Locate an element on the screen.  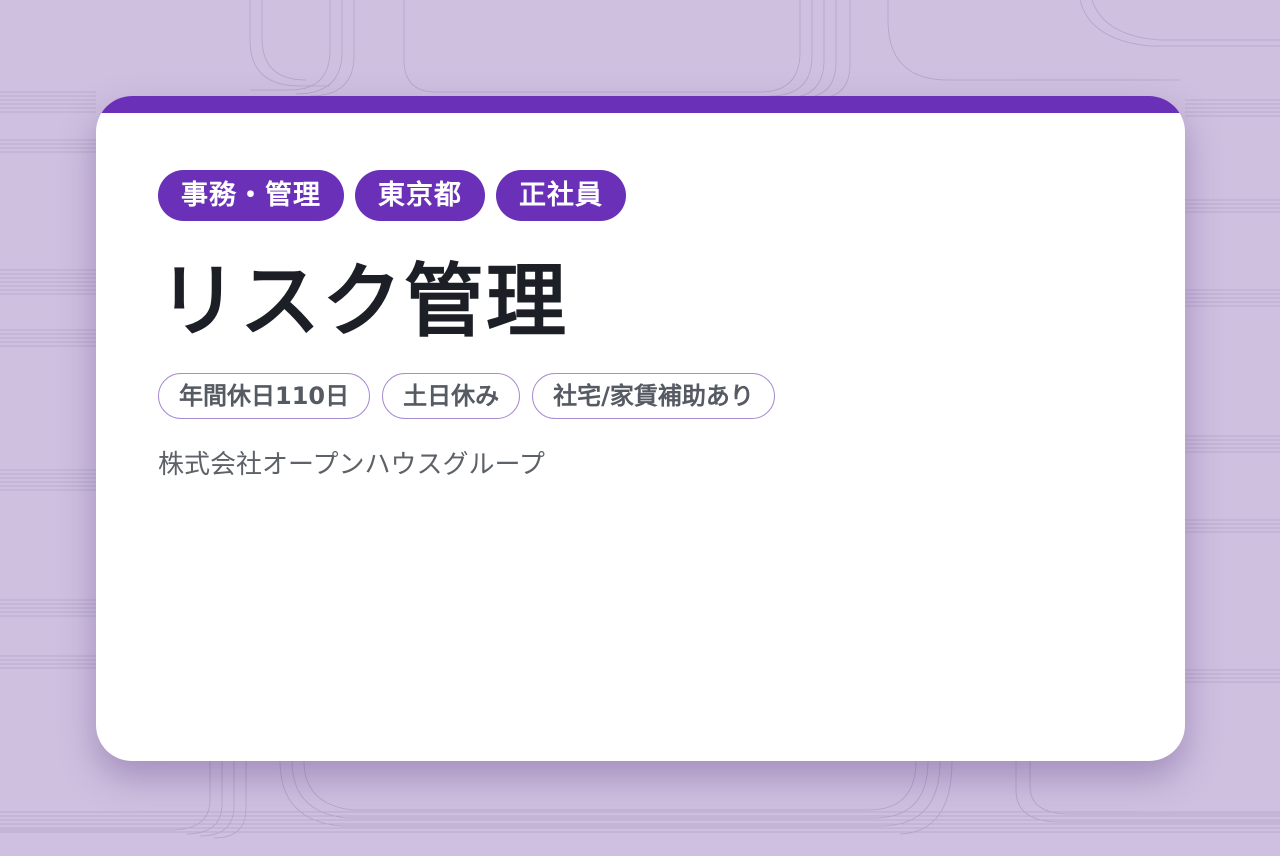
category-tag-location: 東京都 is located at coordinates (420, 195).